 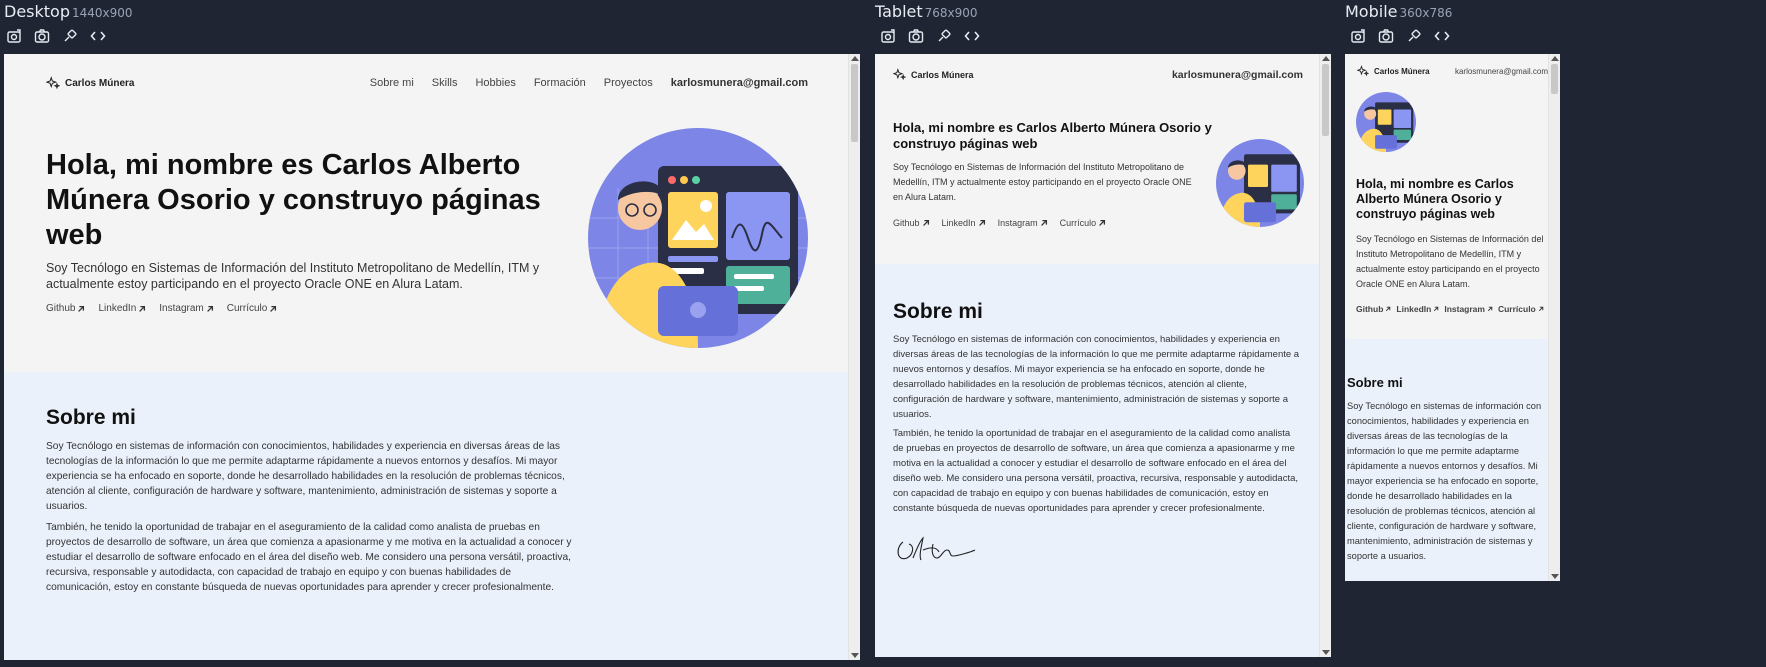 What do you see at coordinates (495, 83) in the screenshot?
I see `nav-hobbies: Hobbies` at bounding box center [495, 83].